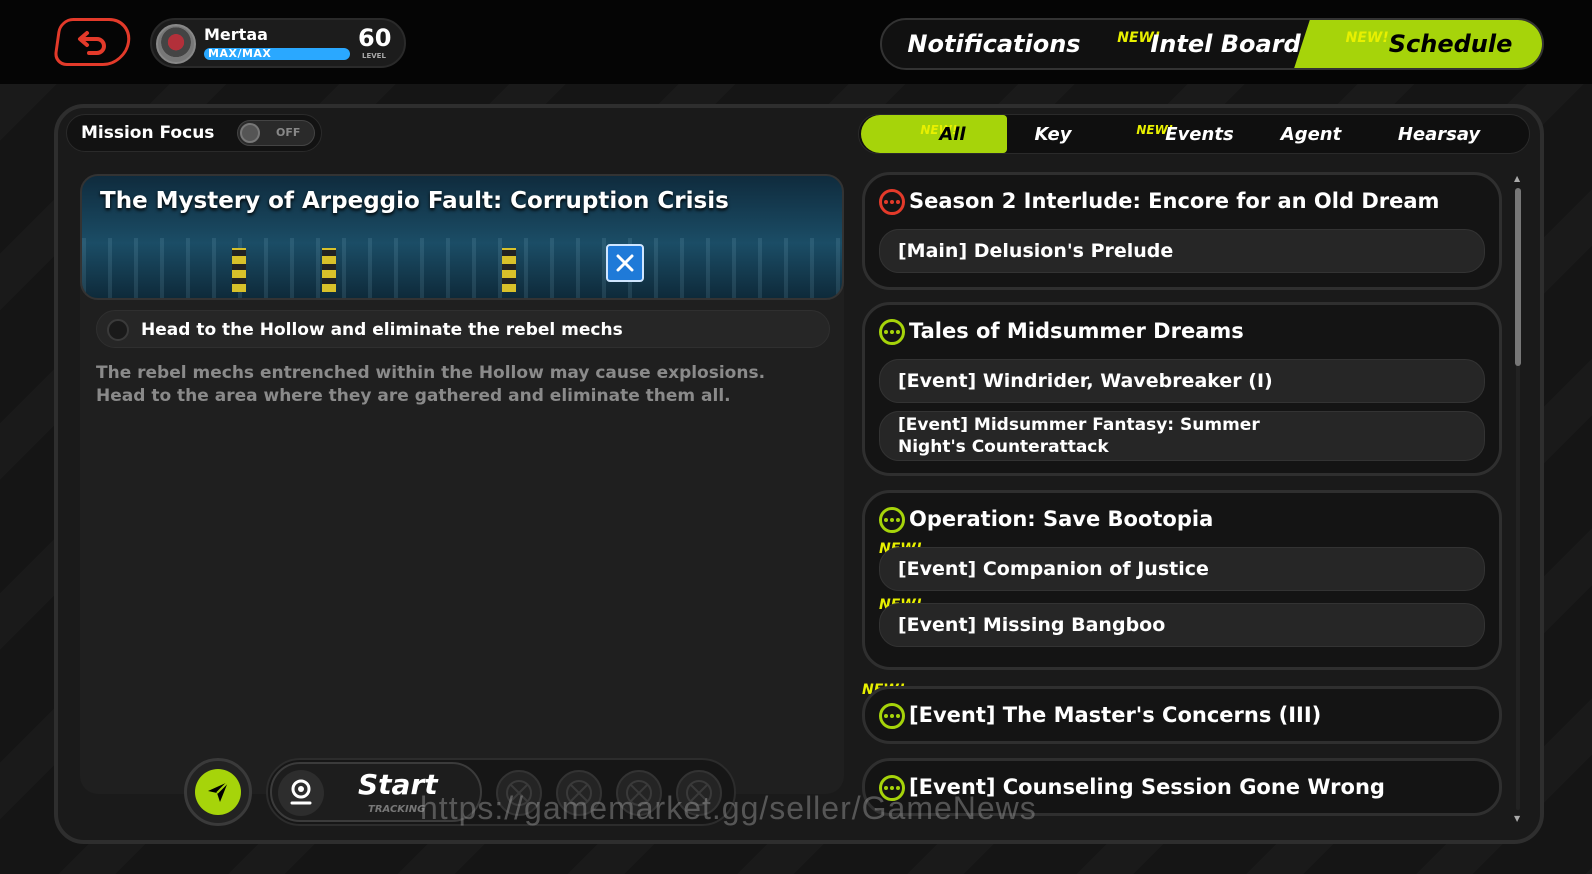 Image resolution: width=1592 pixels, height=874 pixels. What do you see at coordinates (625, 263) in the screenshot?
I see `tools-sign-icon` at bounding box center [625, 263].